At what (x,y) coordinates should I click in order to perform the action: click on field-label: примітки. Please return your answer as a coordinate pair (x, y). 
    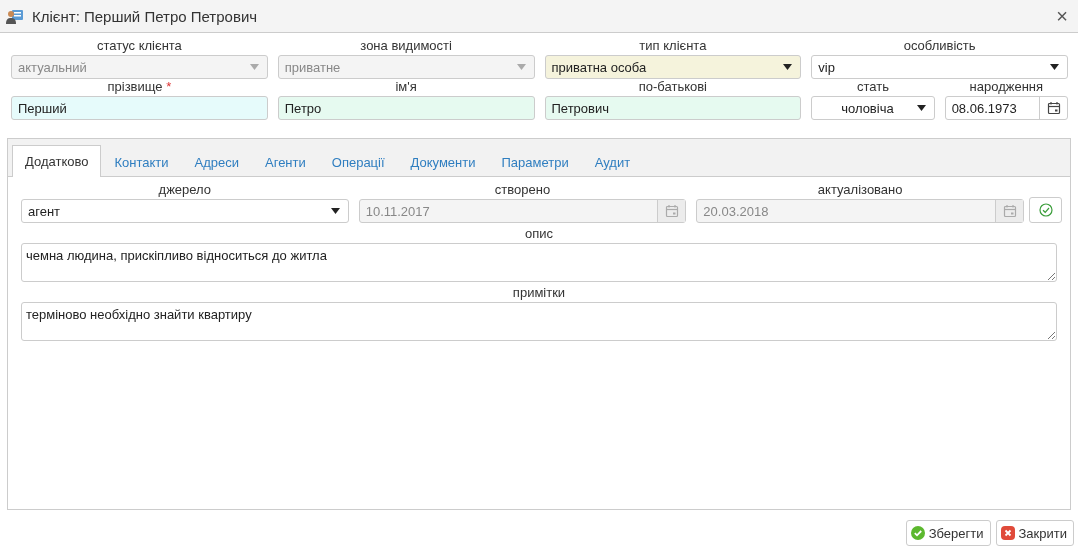
    Looking at the image, I should click on (539, 292).